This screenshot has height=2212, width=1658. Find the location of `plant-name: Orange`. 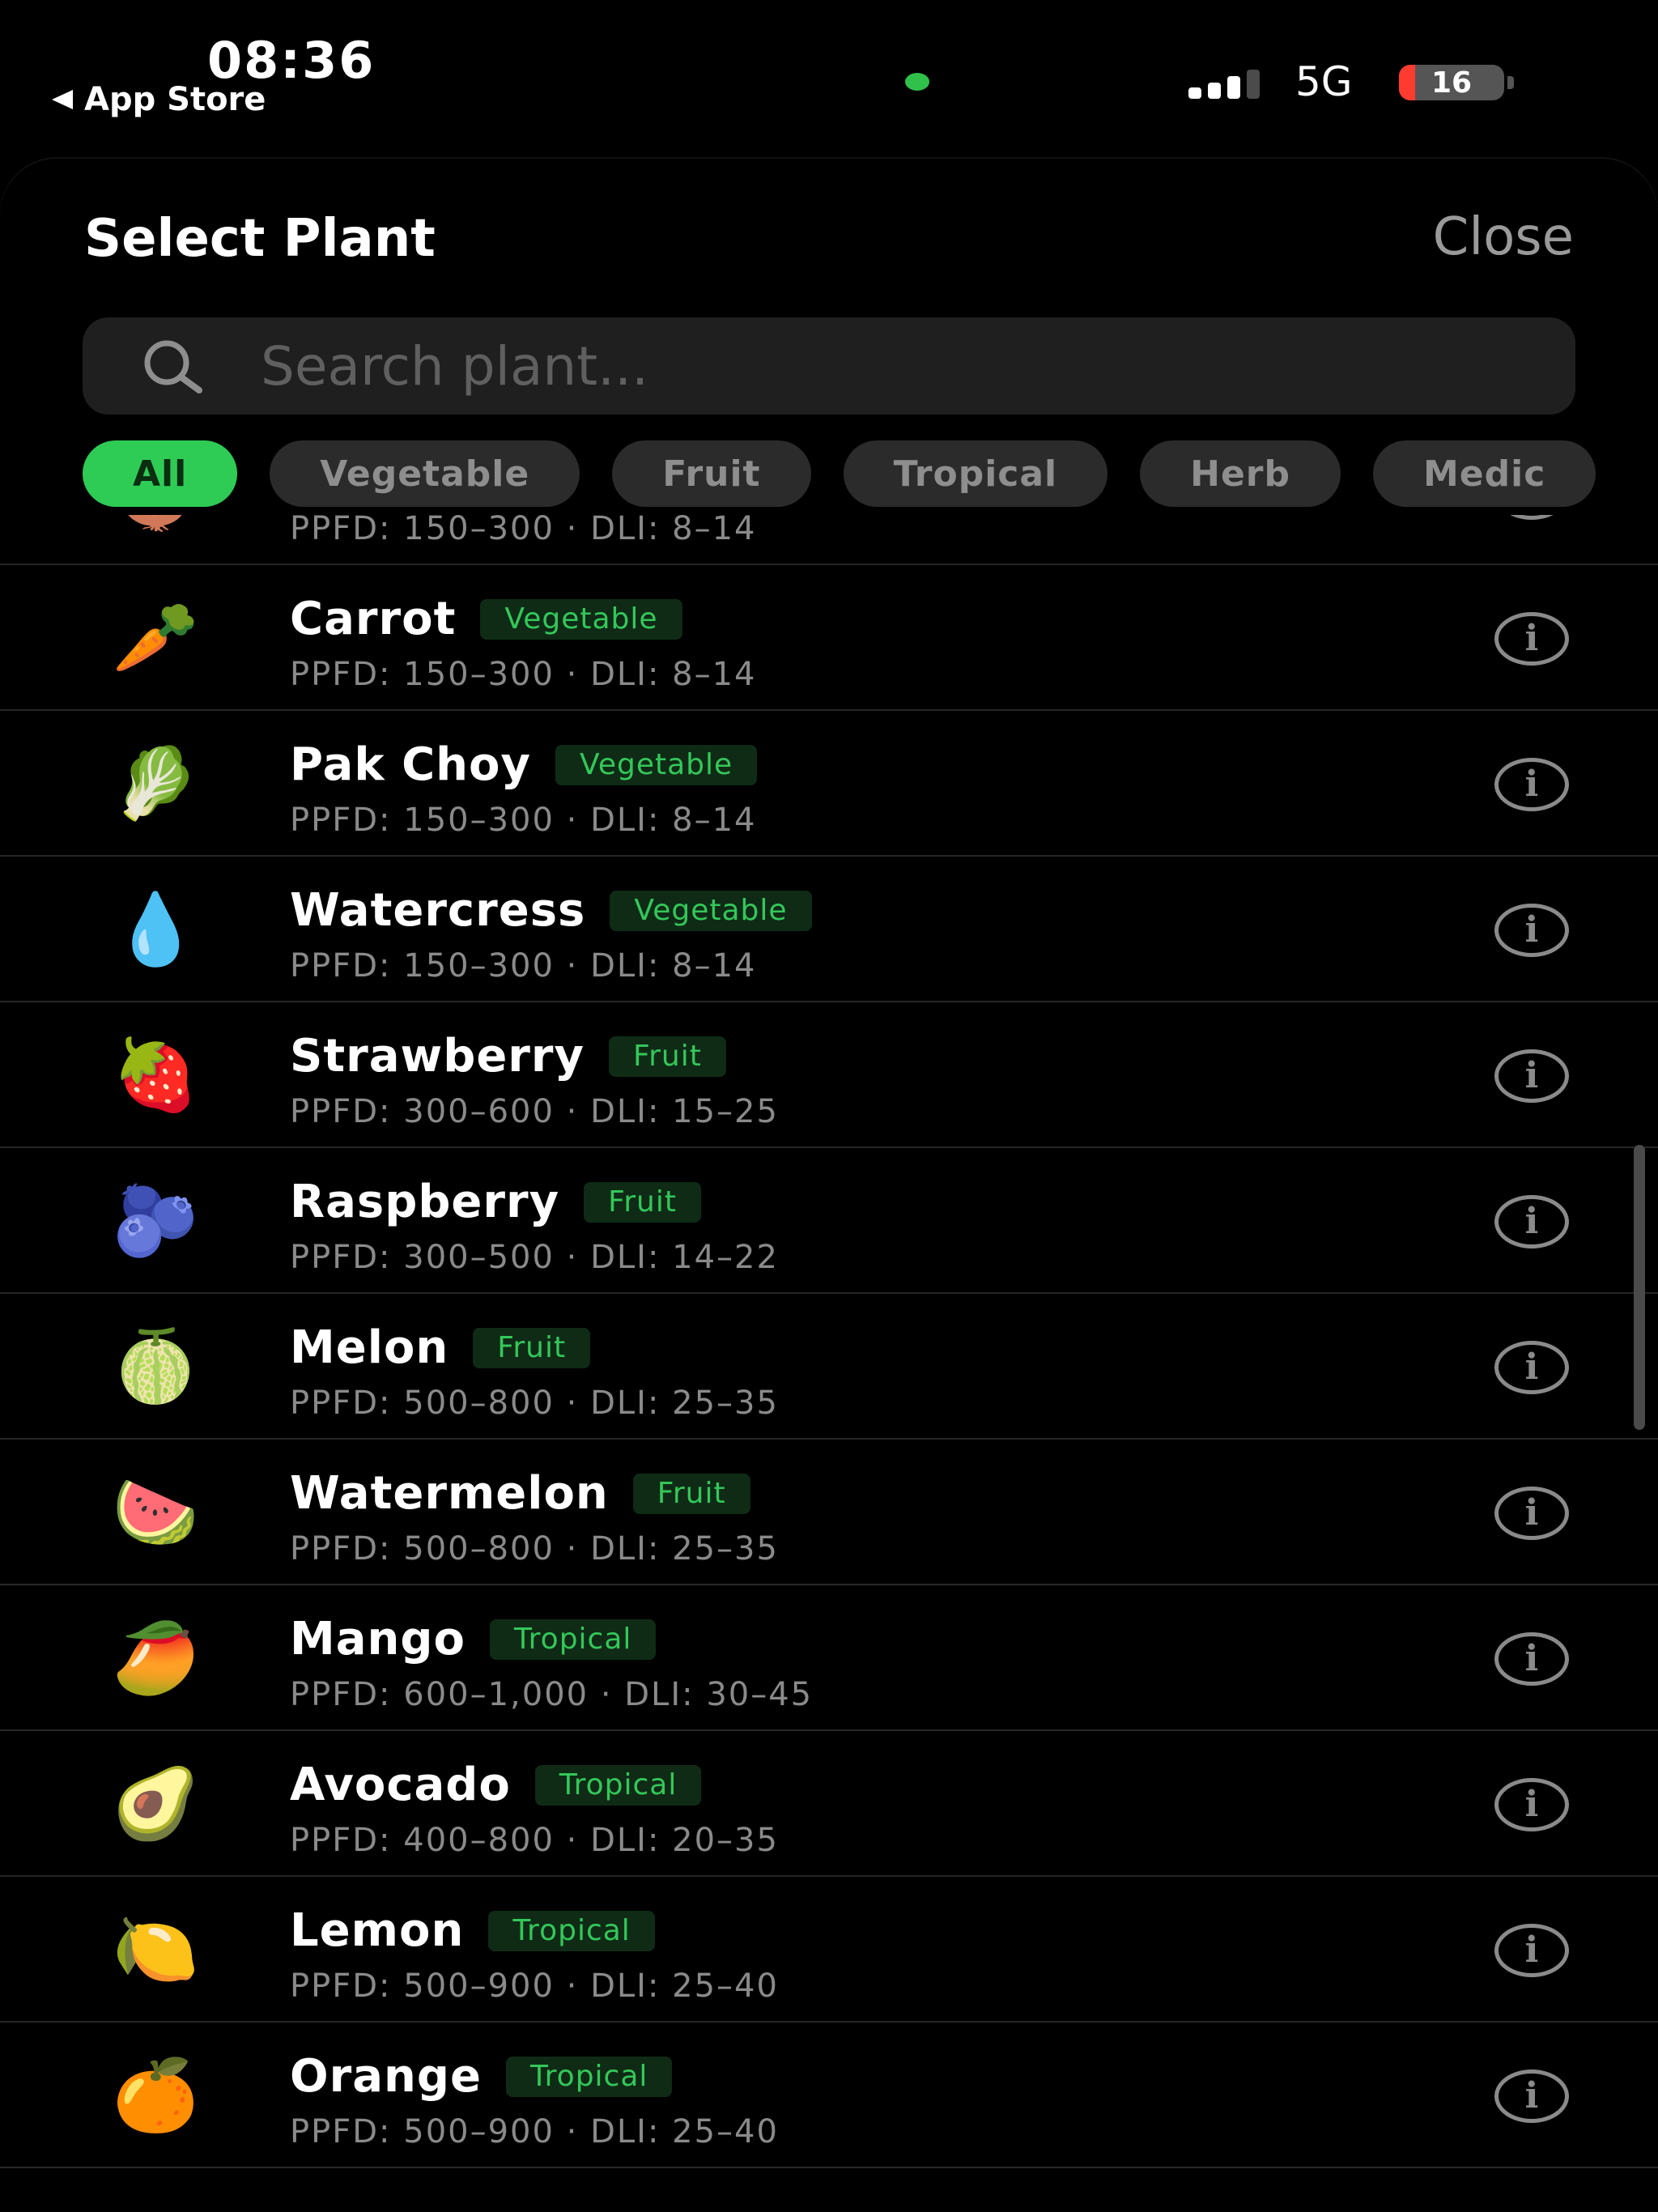

plant-name: Orange is located at coordinates (386, 2077).